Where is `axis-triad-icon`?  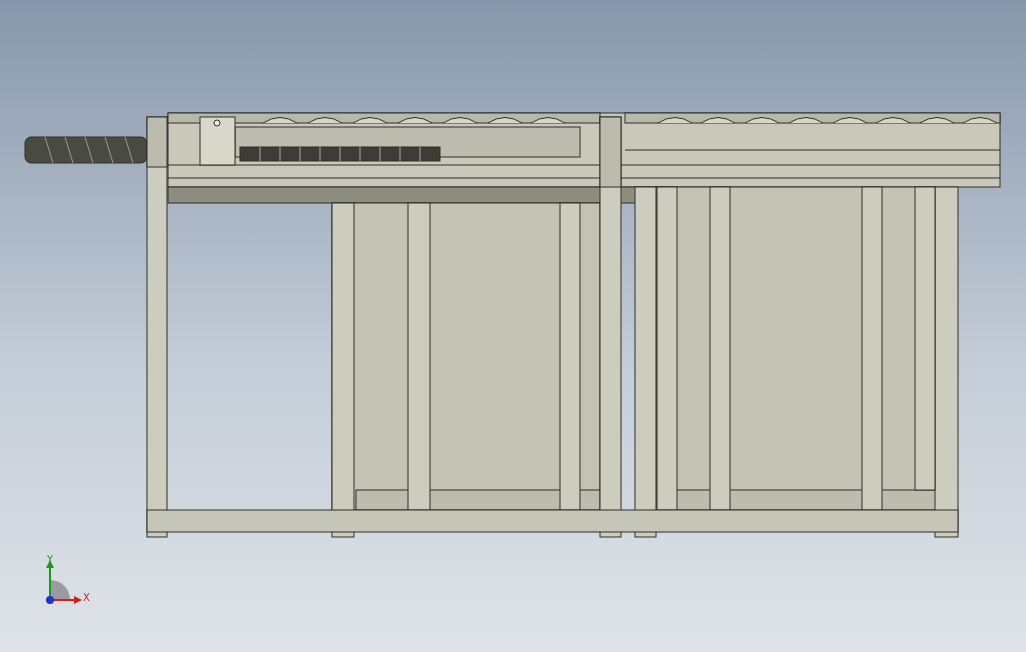 axis-triad-icon is located at coordinates (64, 582).